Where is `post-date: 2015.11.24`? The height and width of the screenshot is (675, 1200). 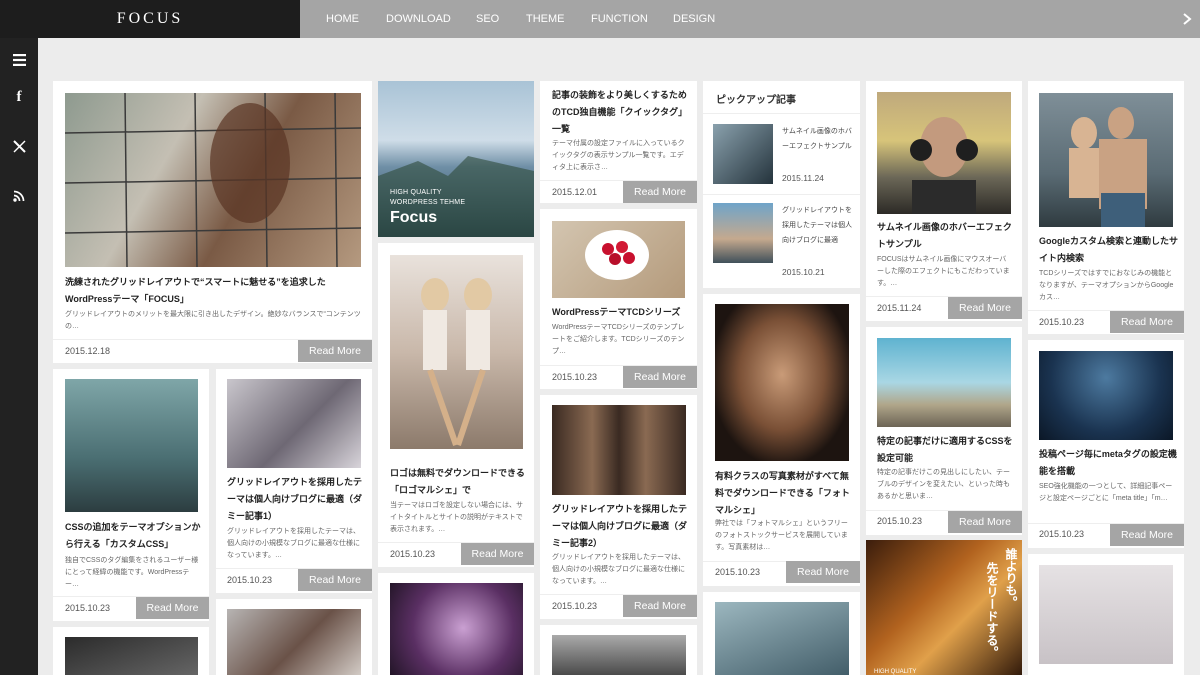 post-date: 2015.11.24 is located at coordinates (899, 308).